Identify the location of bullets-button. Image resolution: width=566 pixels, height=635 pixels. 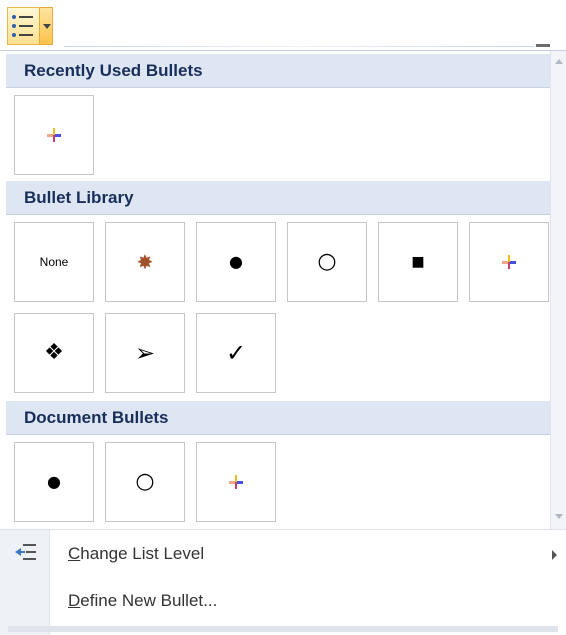
(23, 26).